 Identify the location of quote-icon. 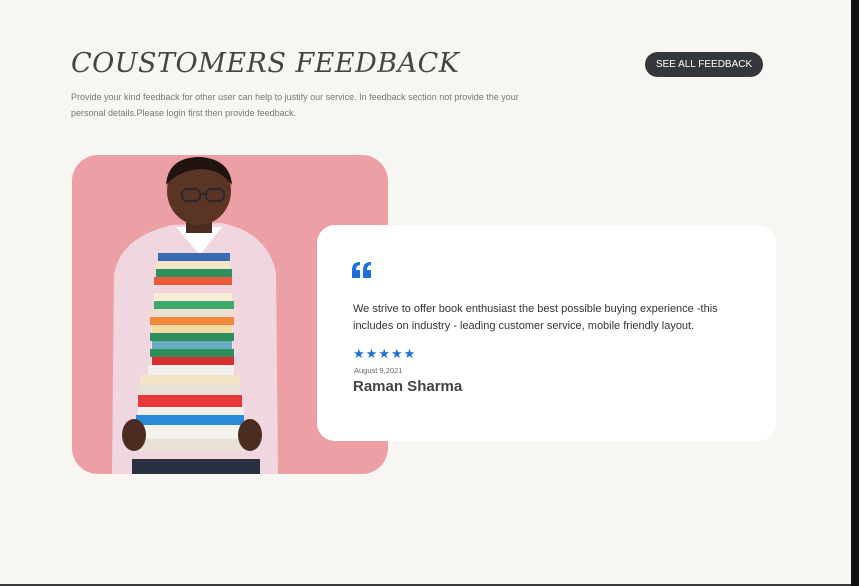
(362, 272).